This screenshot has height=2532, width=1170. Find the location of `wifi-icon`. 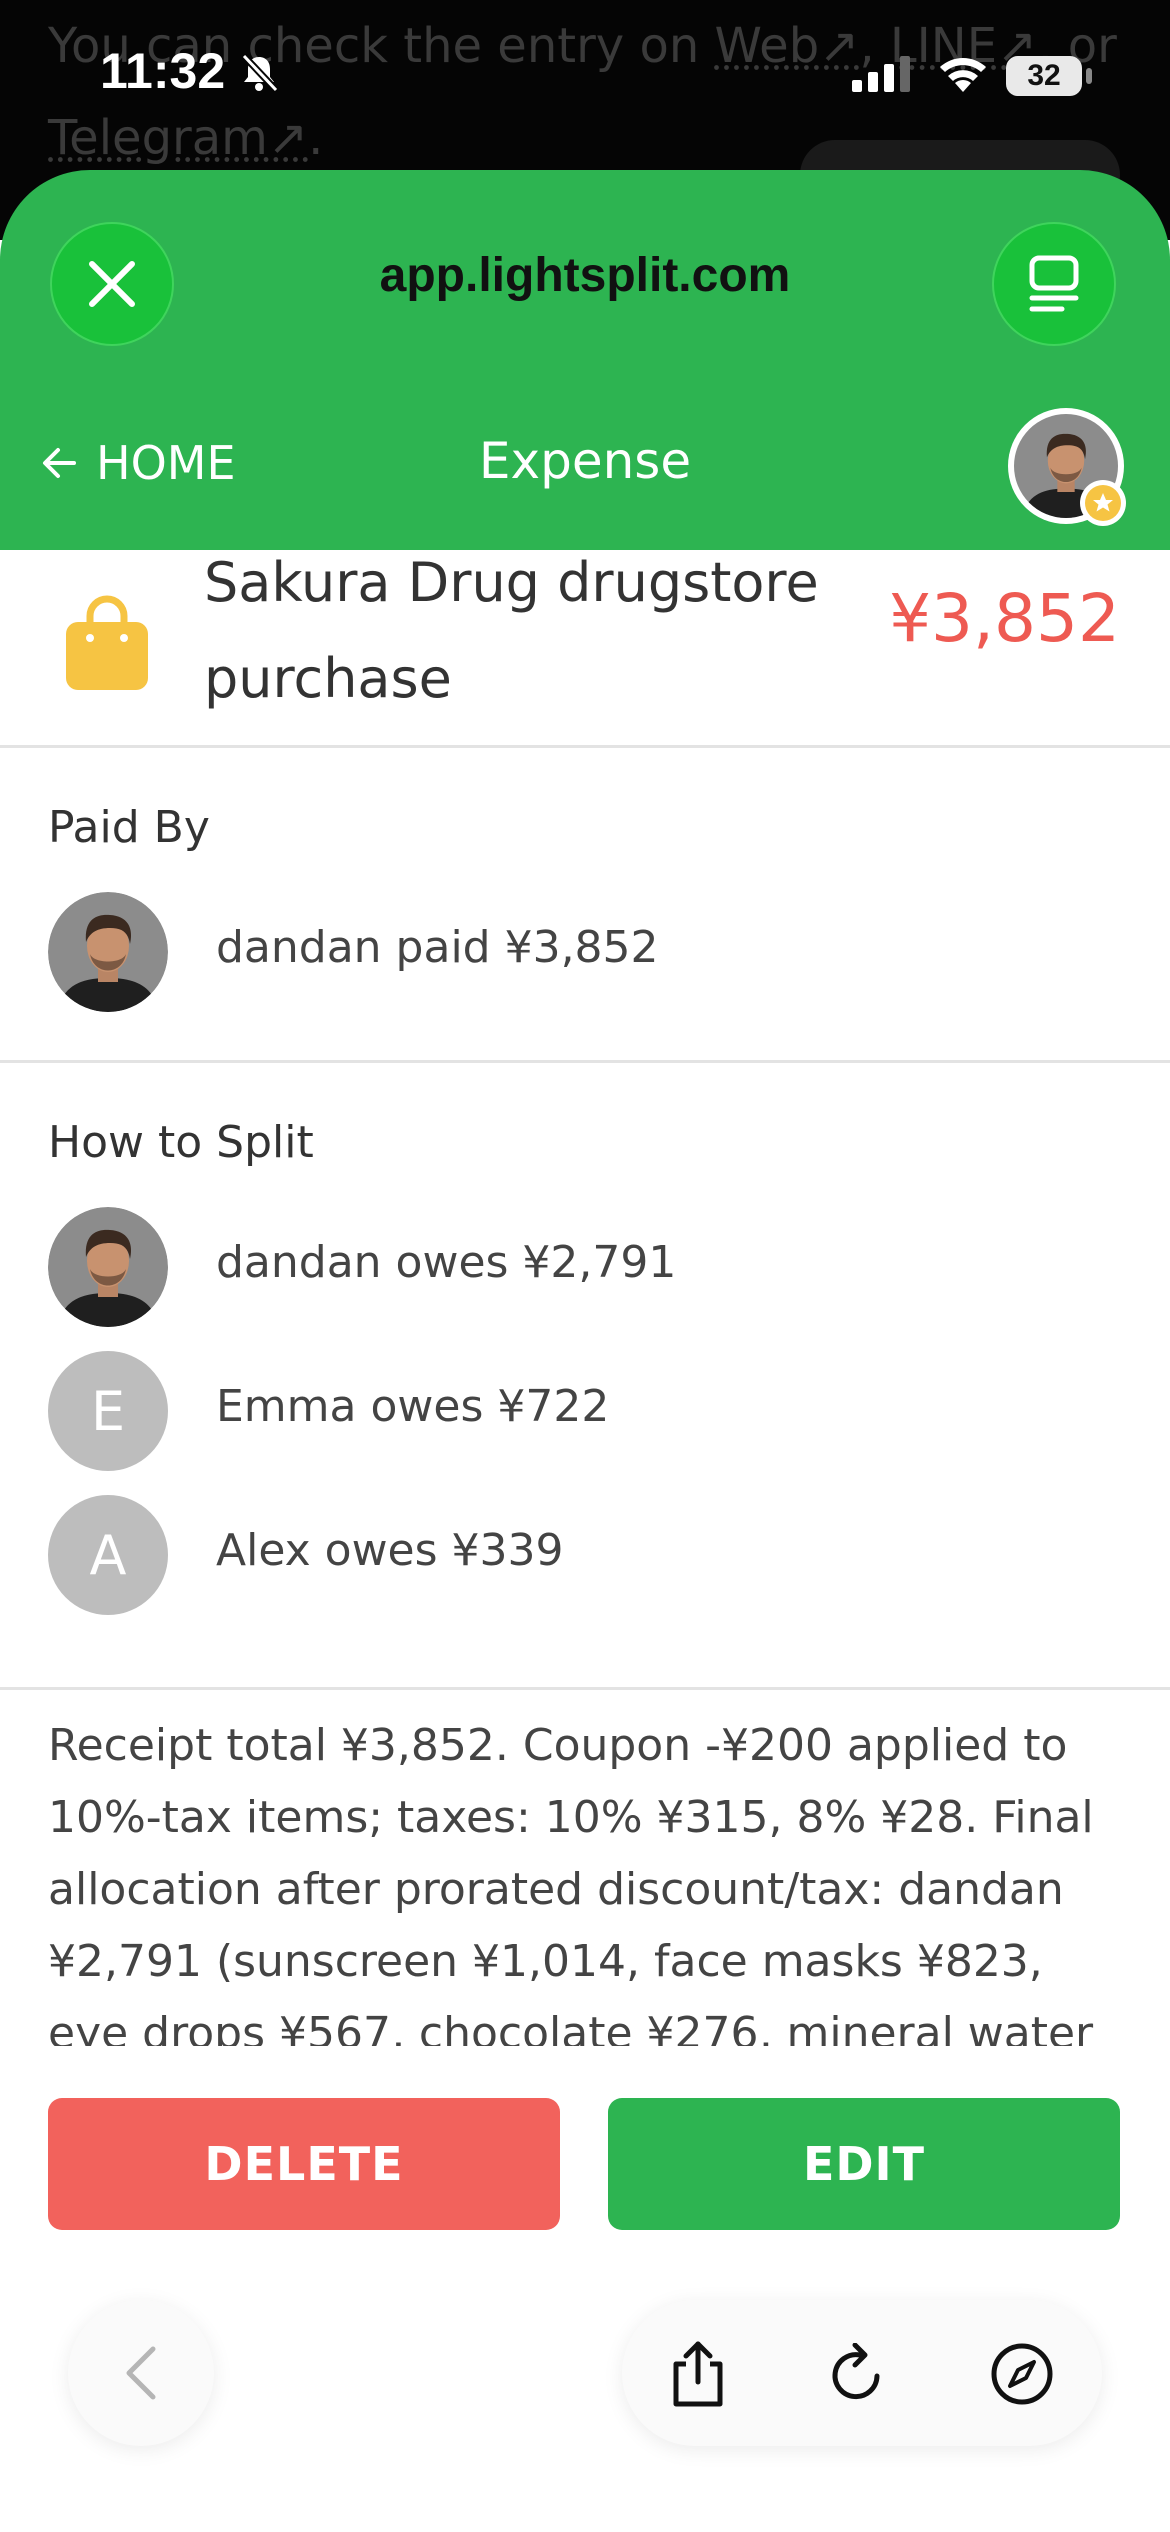

wifi-icon is located at coordinates (963, 75).